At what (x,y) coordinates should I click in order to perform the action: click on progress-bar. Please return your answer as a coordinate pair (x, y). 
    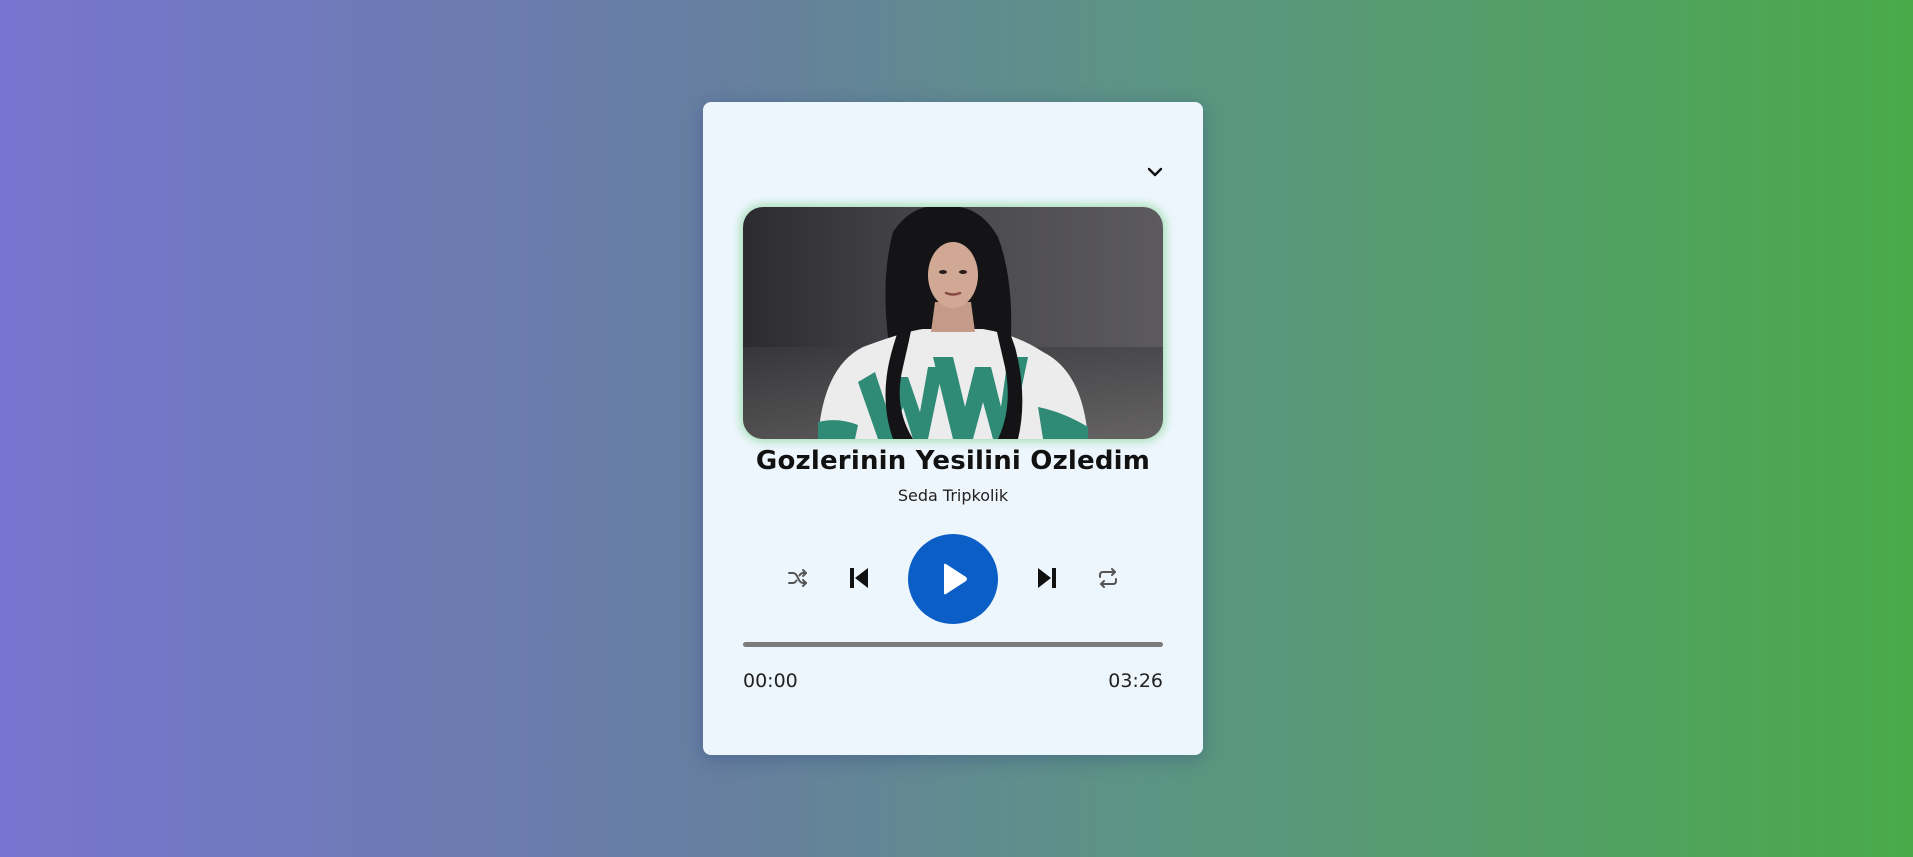
    Looking at the image, I should click on (953, 644).